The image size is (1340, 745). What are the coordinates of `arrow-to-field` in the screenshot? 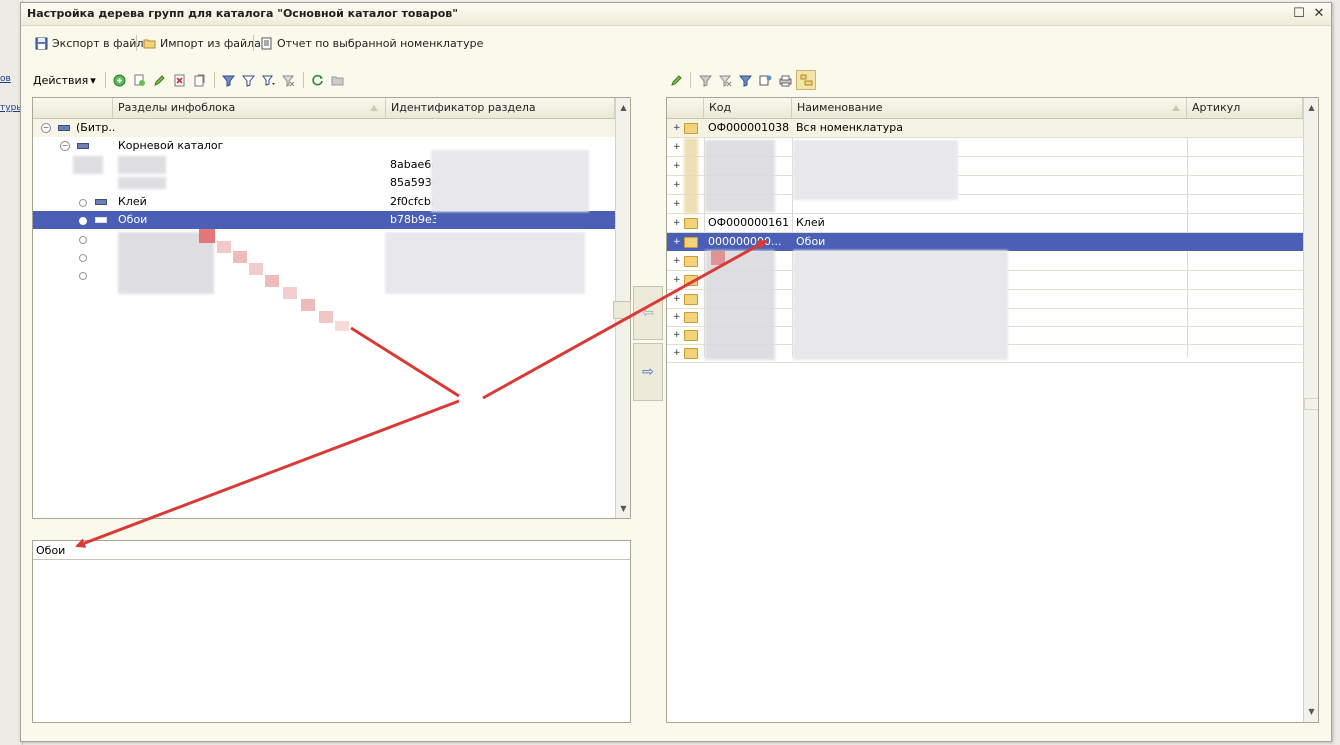 It's located at (267, 473).